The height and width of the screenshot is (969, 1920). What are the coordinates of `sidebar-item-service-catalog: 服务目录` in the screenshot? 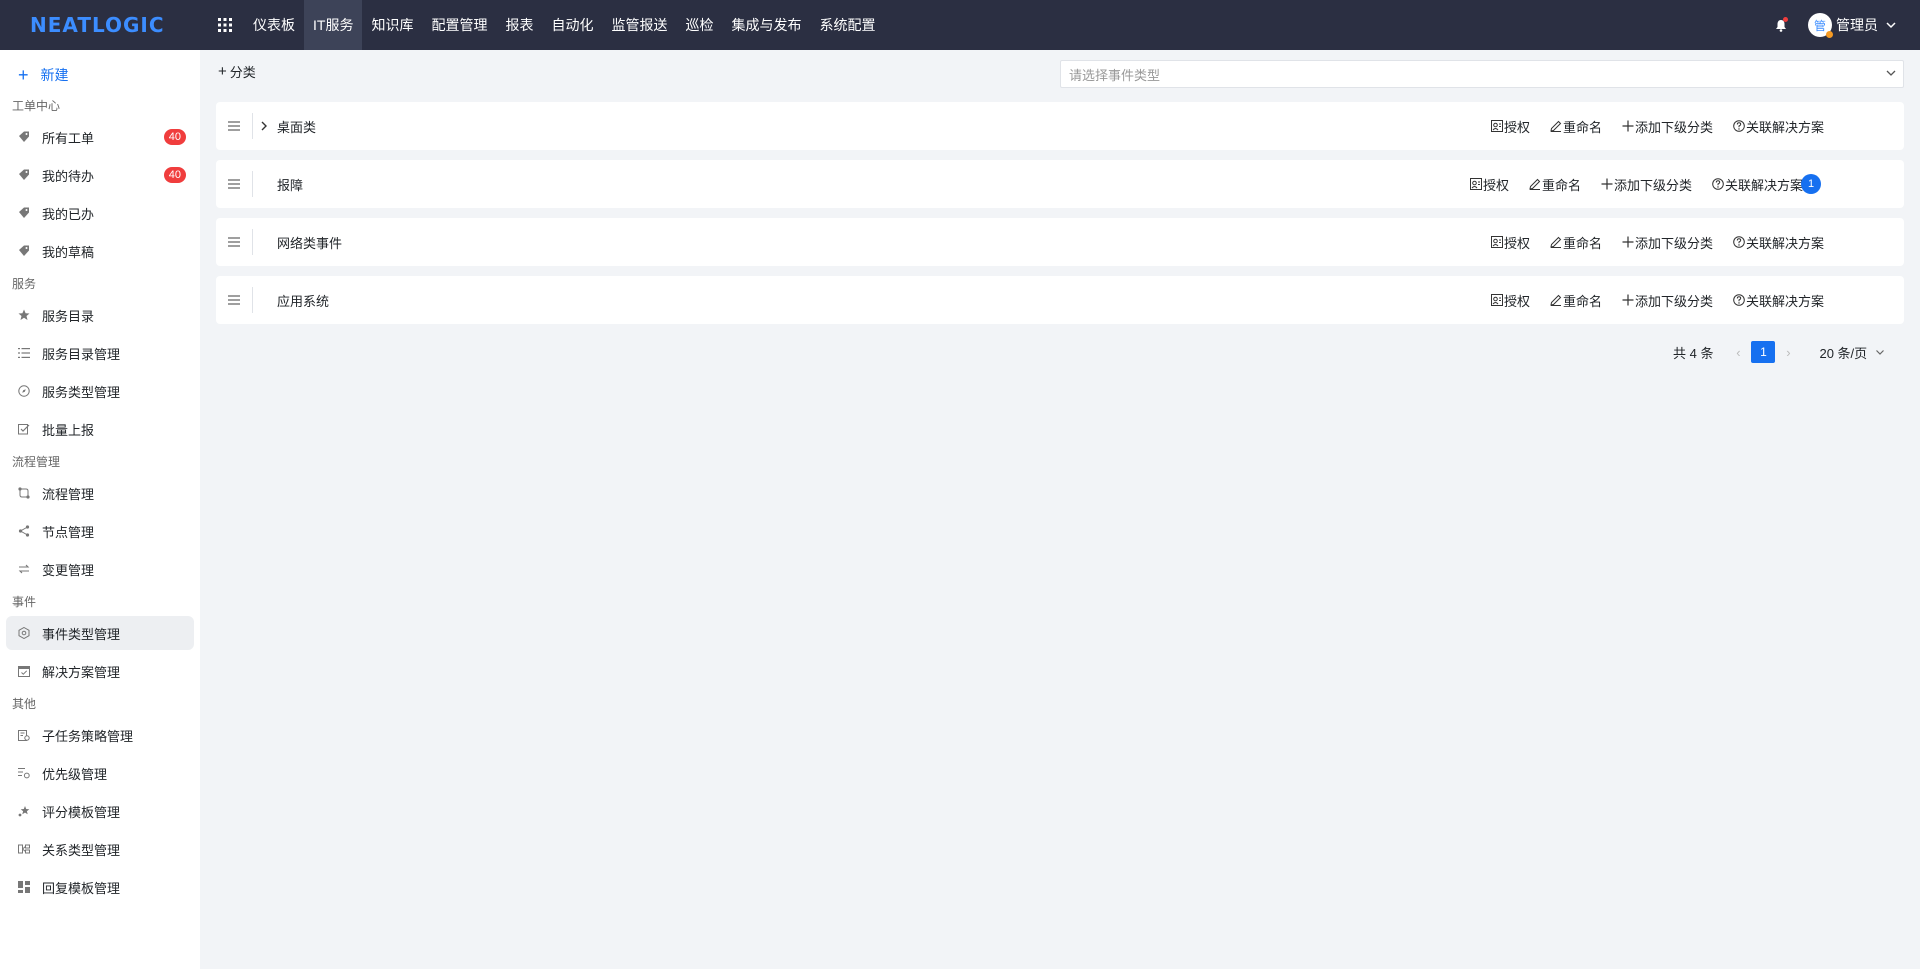 It's located at (100, 315).